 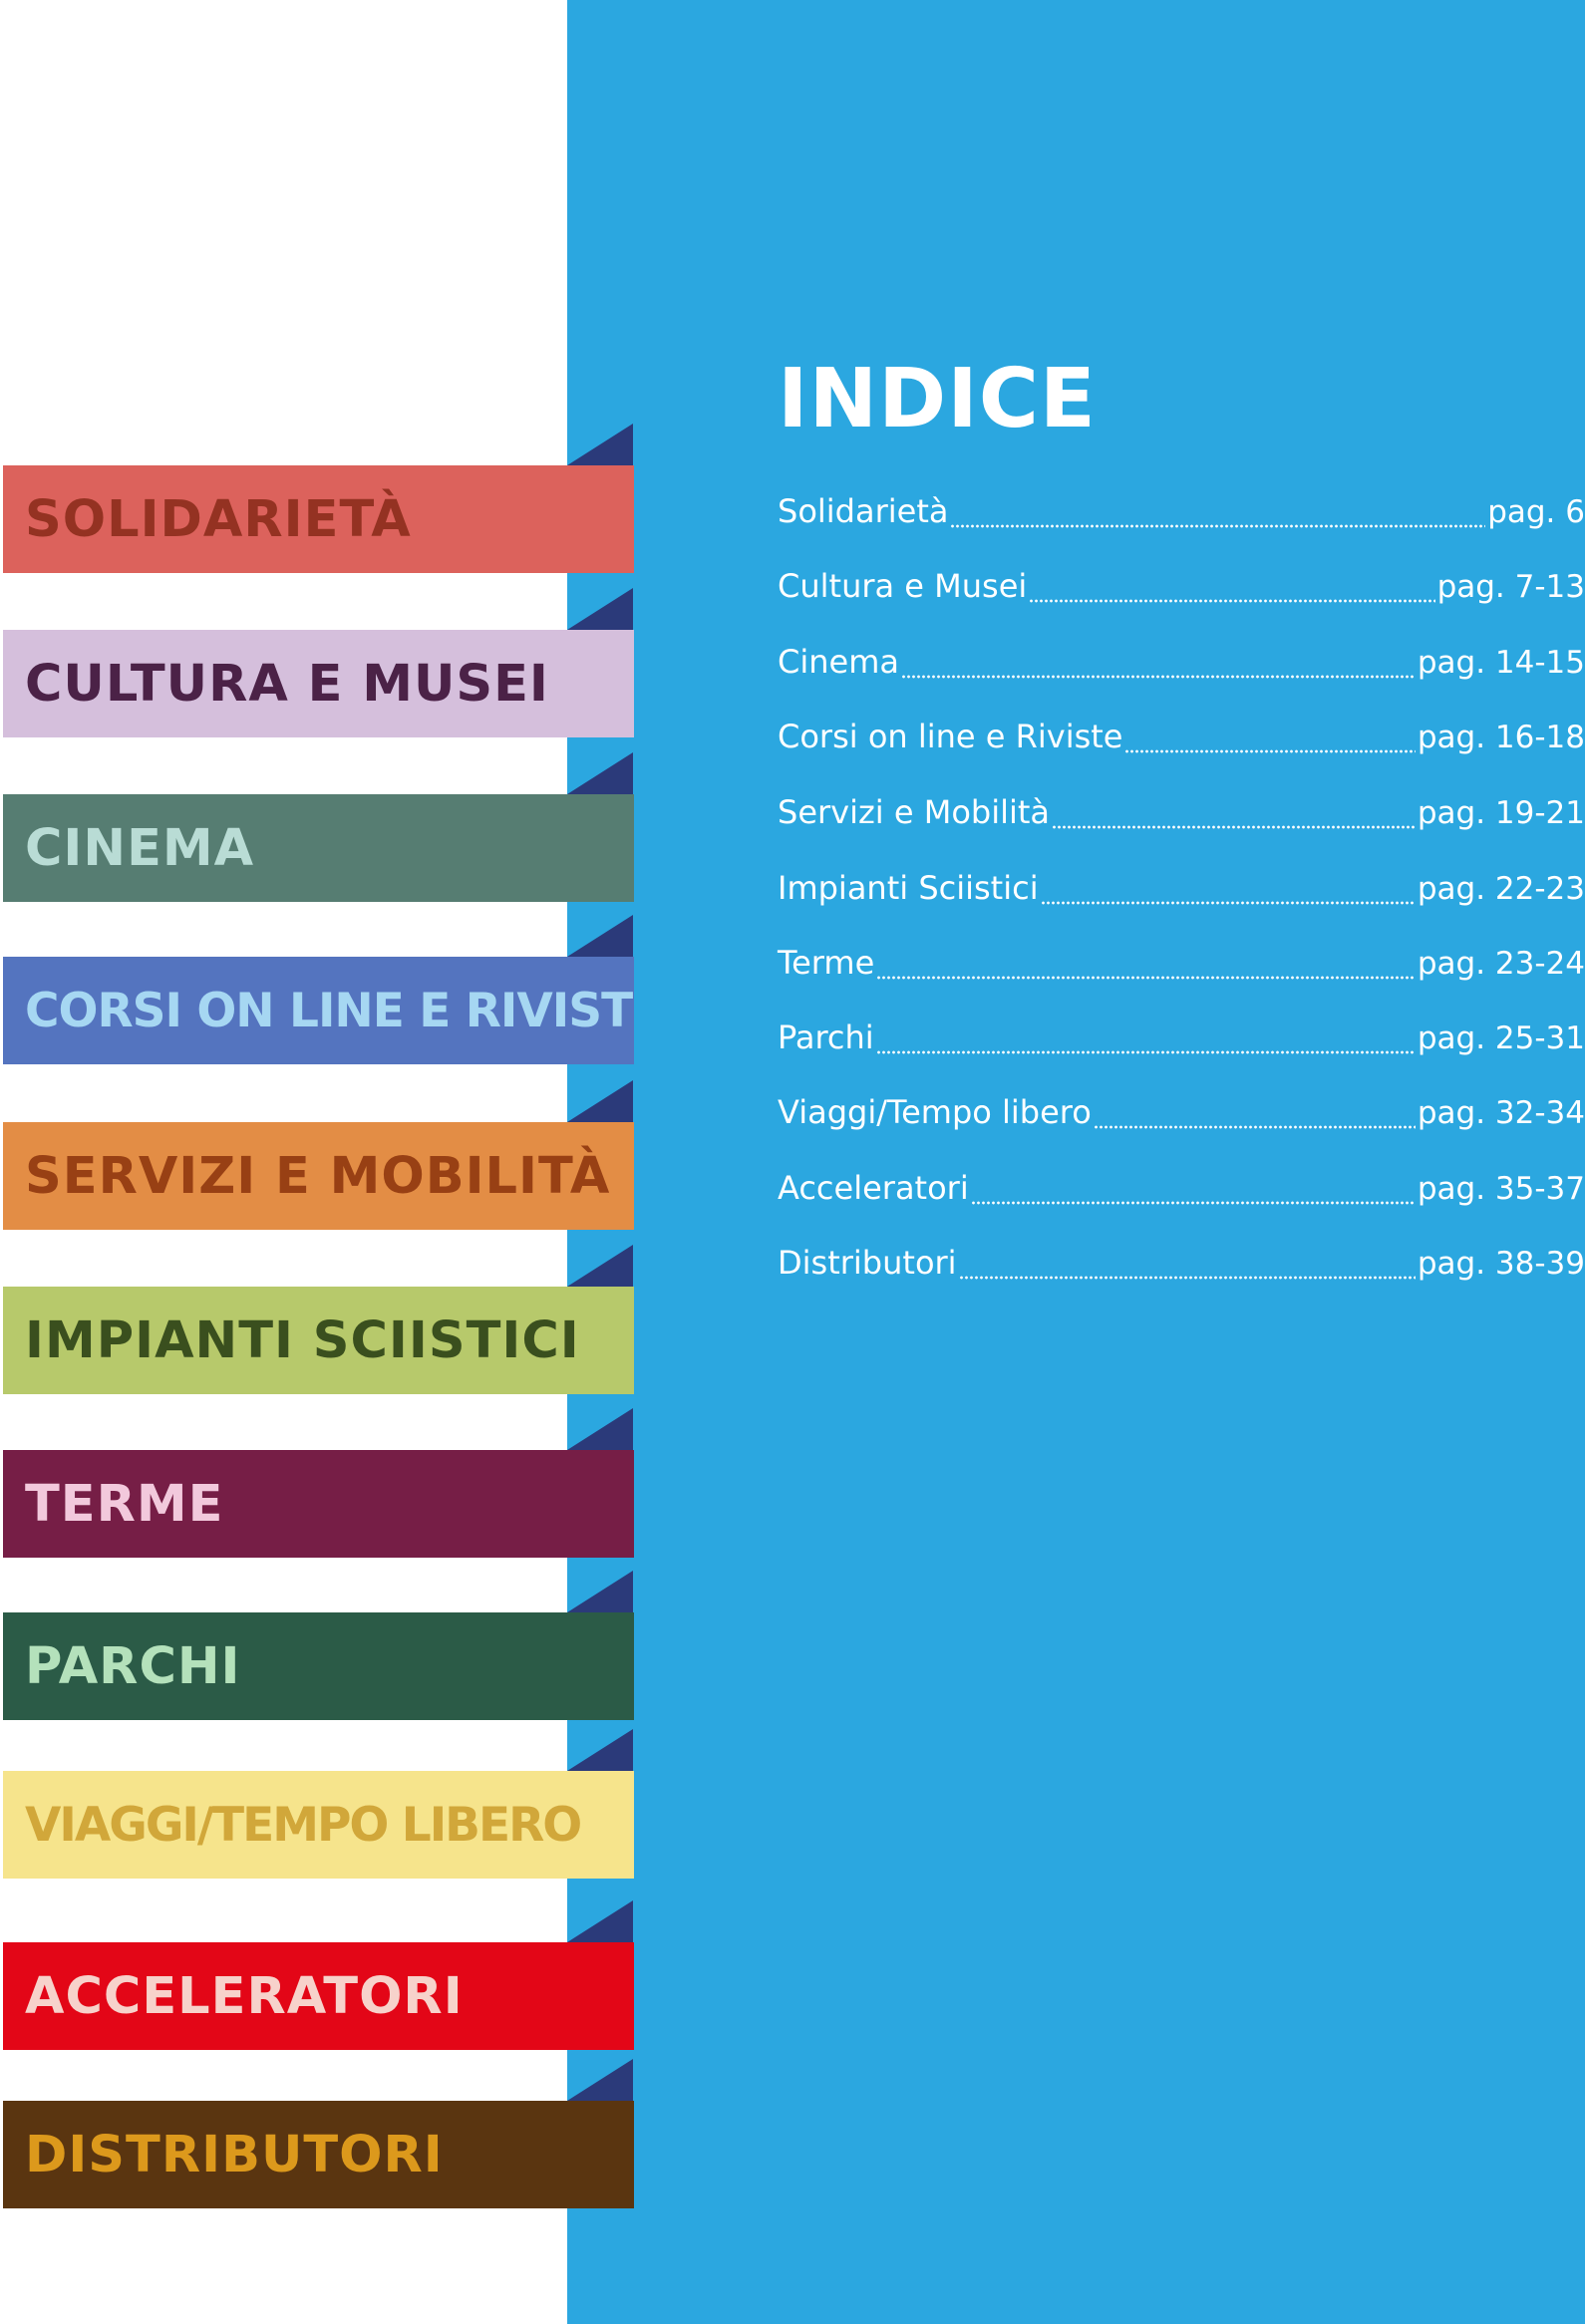 What do you see at coordinates (867, 1263) in the screenshot?
I see `toc-label: Distributori` at bounding box center [867, 1263].